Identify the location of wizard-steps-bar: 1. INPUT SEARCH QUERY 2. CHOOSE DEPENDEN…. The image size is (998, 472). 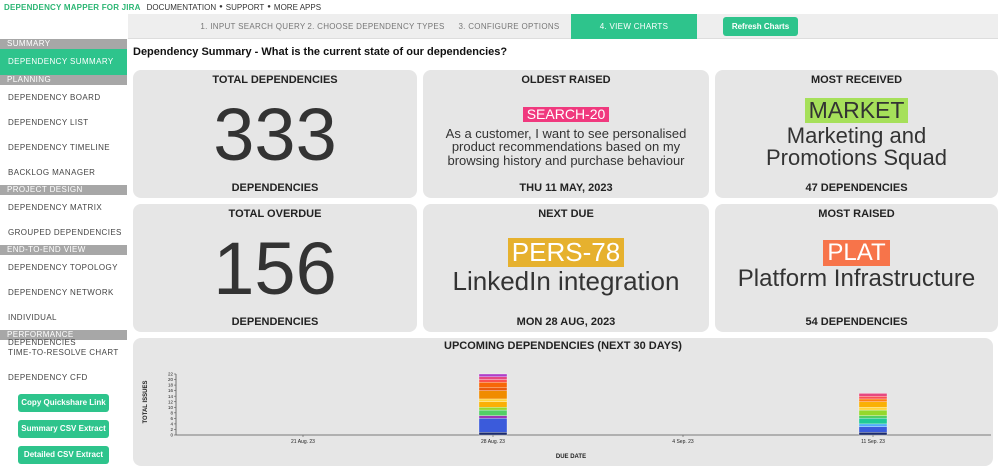
(563, 26).